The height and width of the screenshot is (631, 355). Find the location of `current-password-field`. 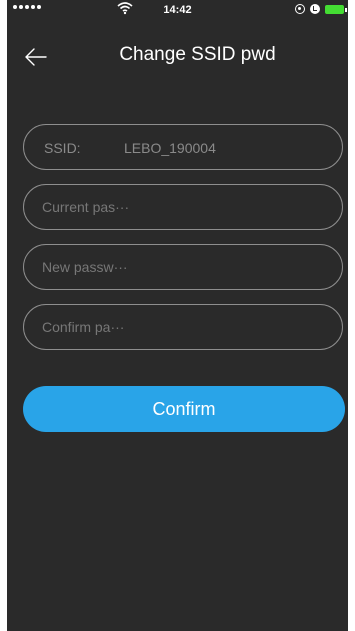

current-password-field is located at coordinates (183, 207).